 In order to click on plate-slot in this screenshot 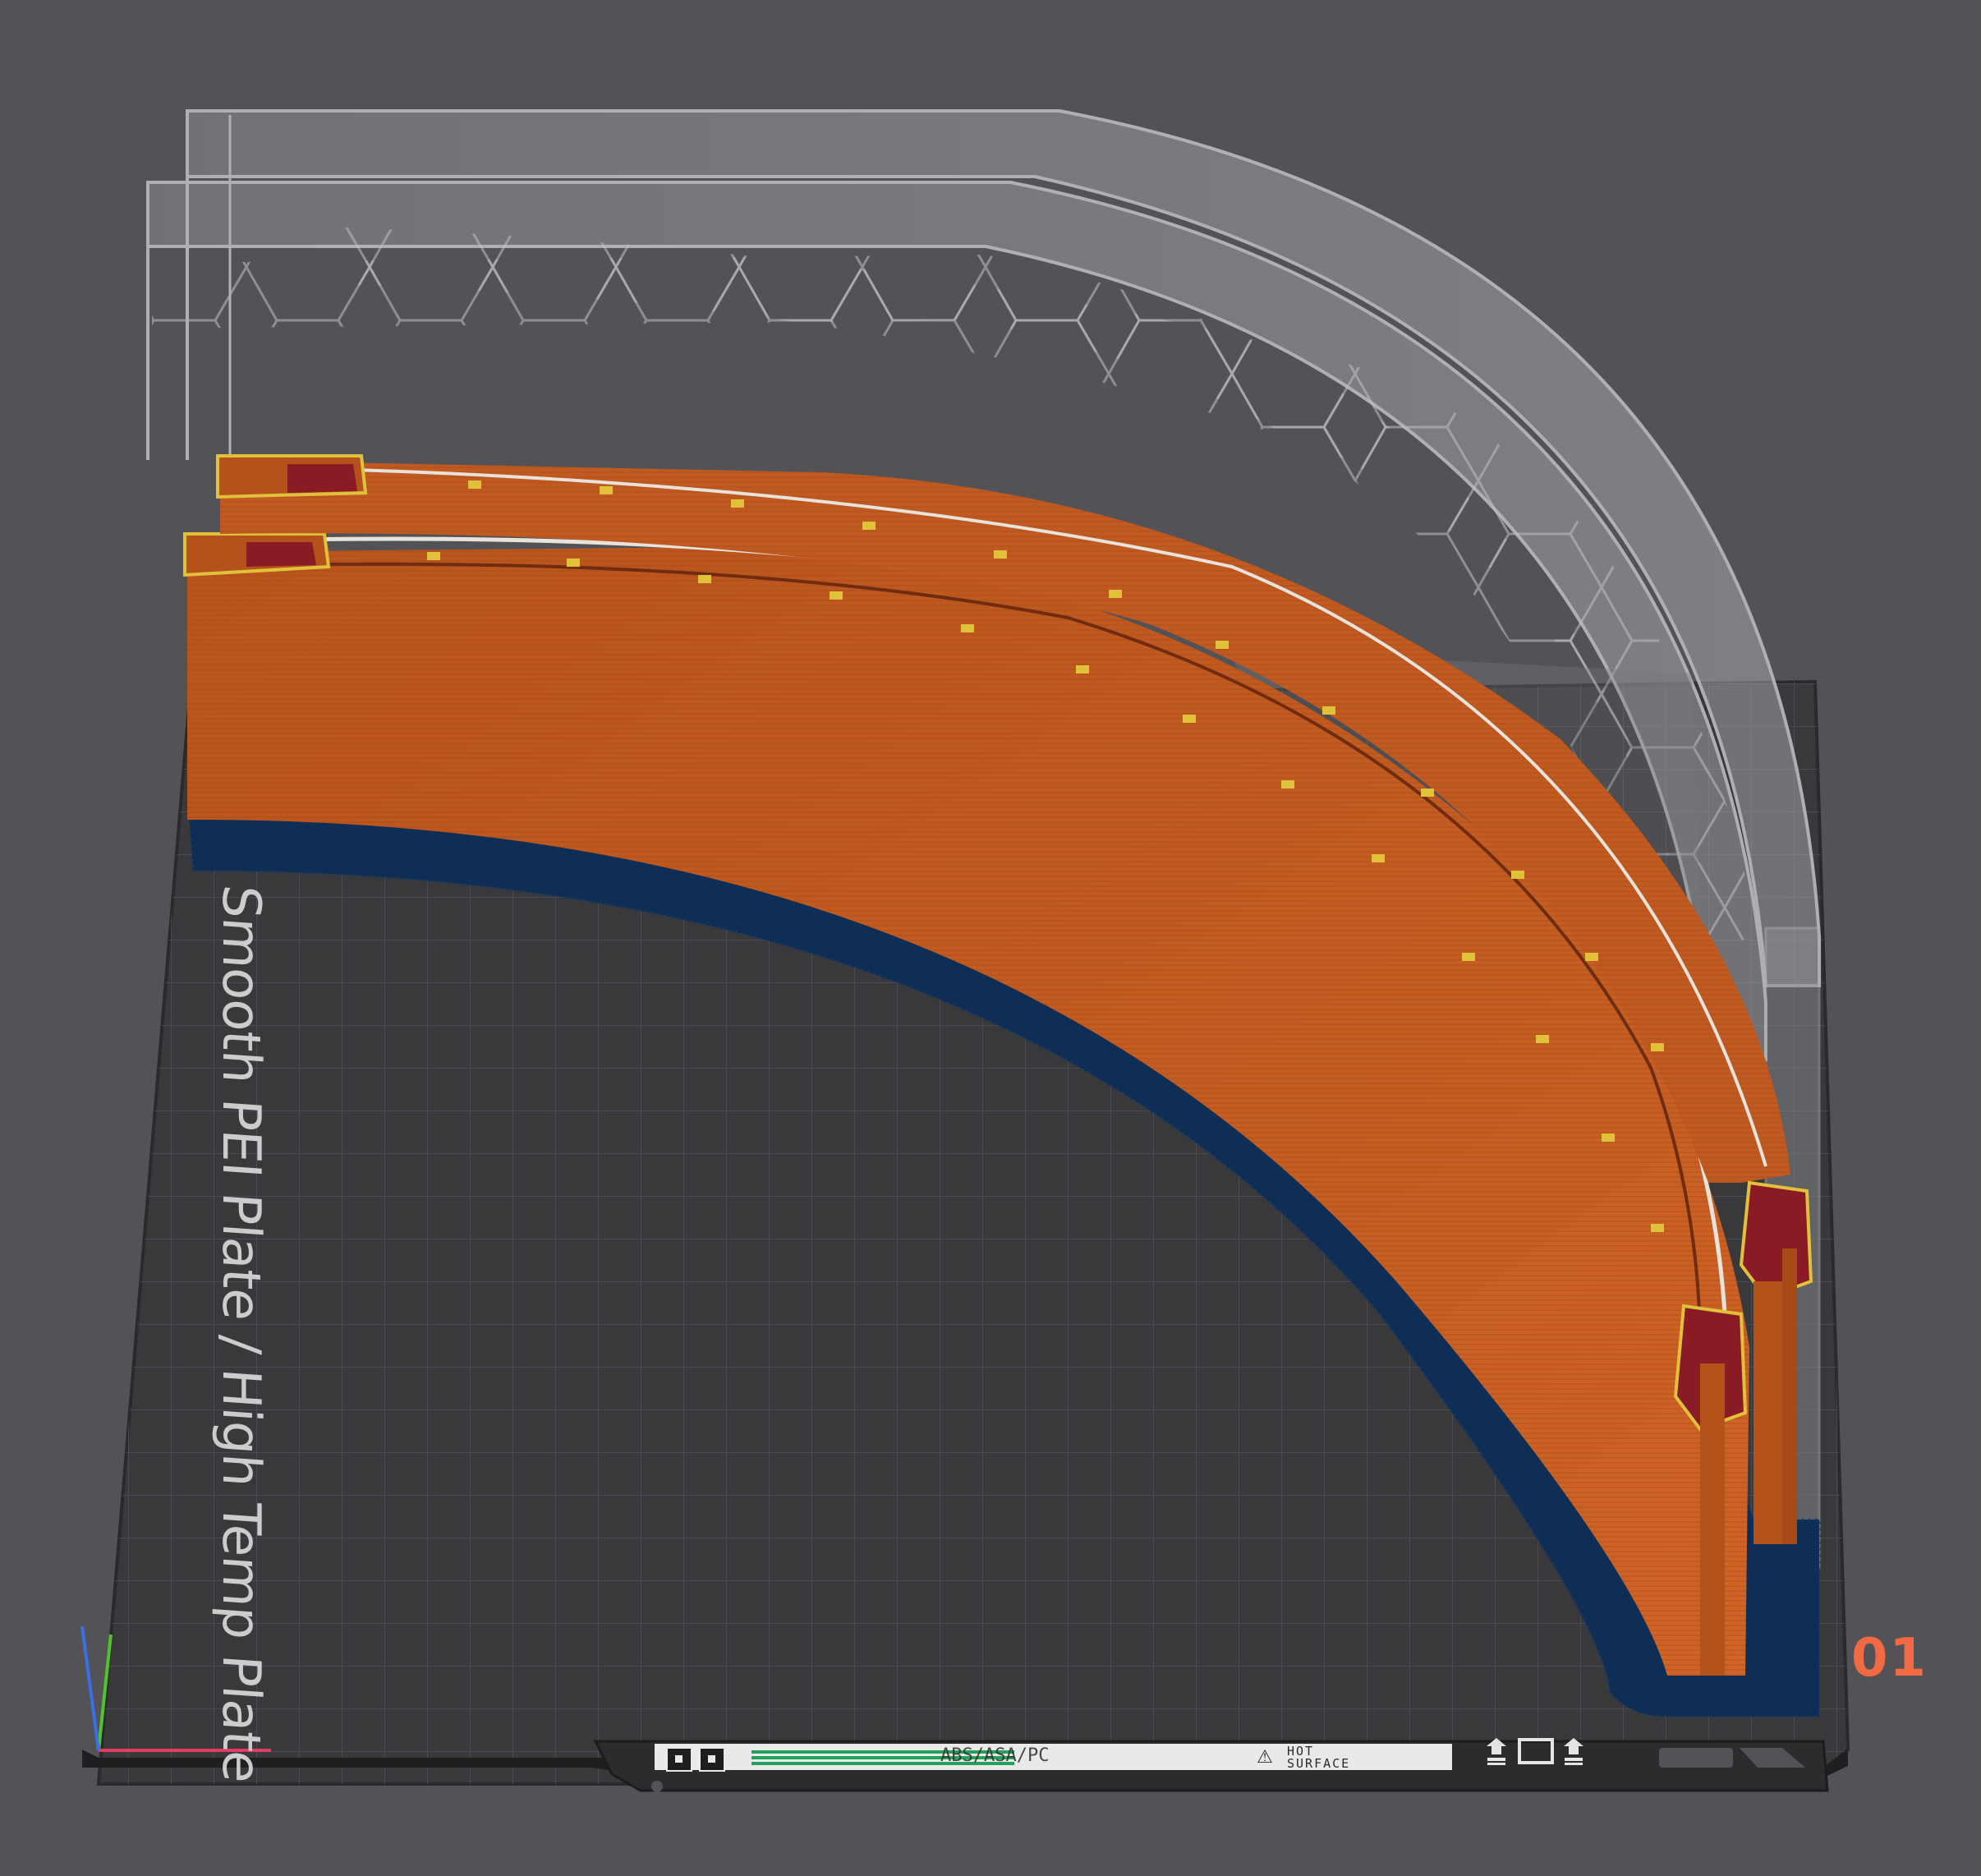, I will do `click(1696, 1758)`.